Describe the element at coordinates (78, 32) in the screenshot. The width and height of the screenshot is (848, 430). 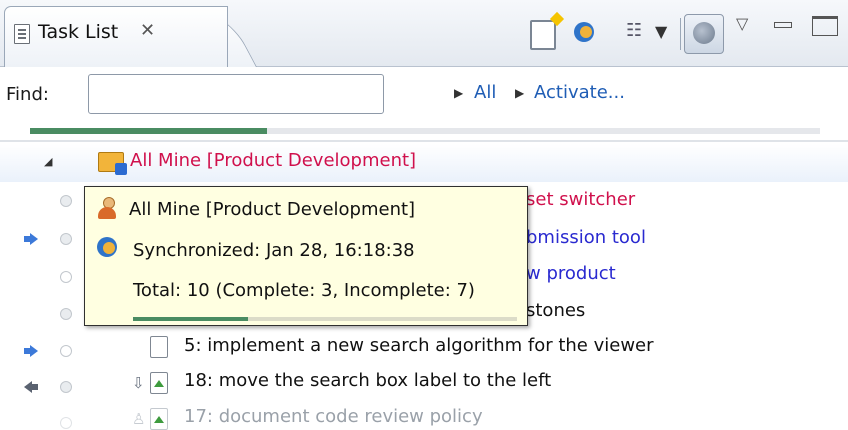
I see `tab-title: Task List` at that location.